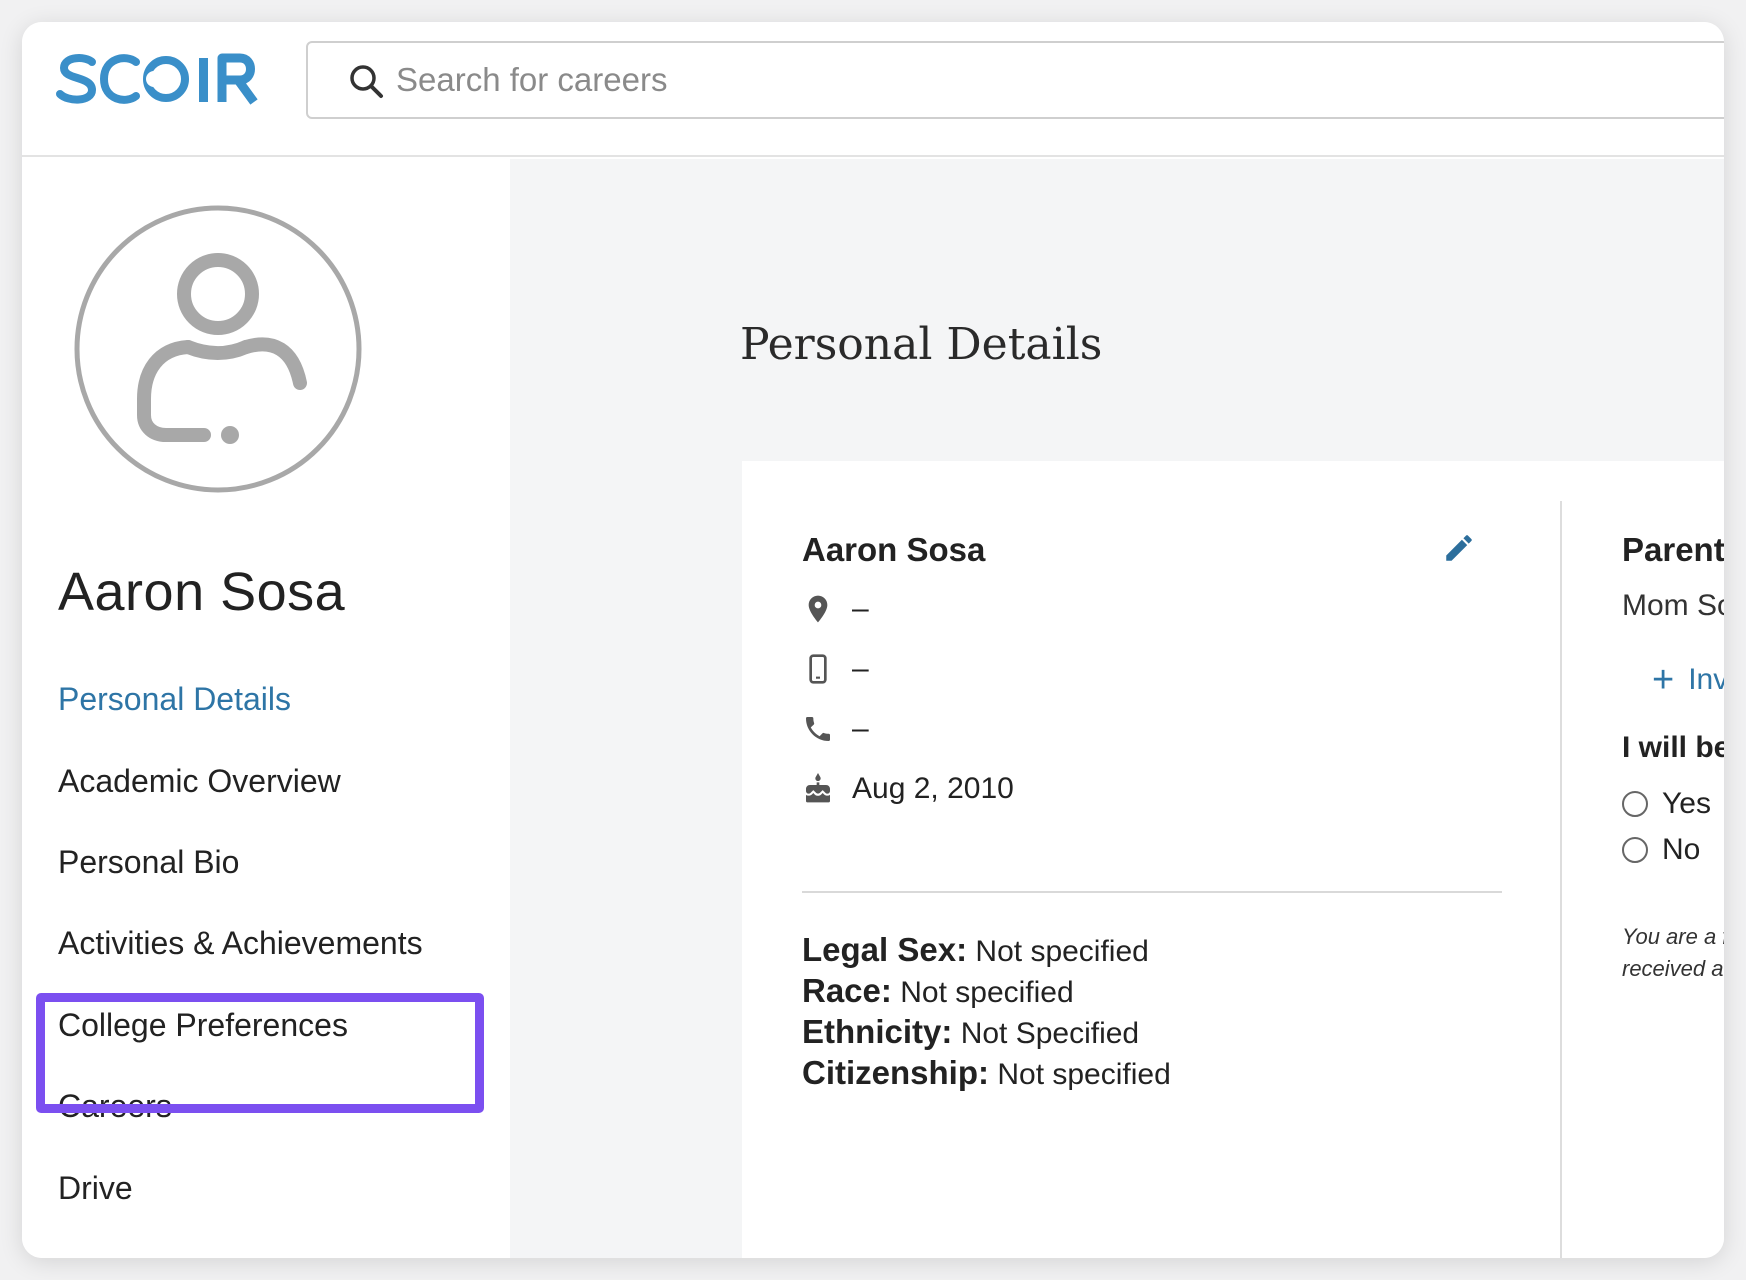 Image resolution: width=1746 pixels, height=1280 pixels. What do you see at coordinates (818, 669) in the screenshot?
I see `mobile-phone-icon` at bounding box center [818, 669].